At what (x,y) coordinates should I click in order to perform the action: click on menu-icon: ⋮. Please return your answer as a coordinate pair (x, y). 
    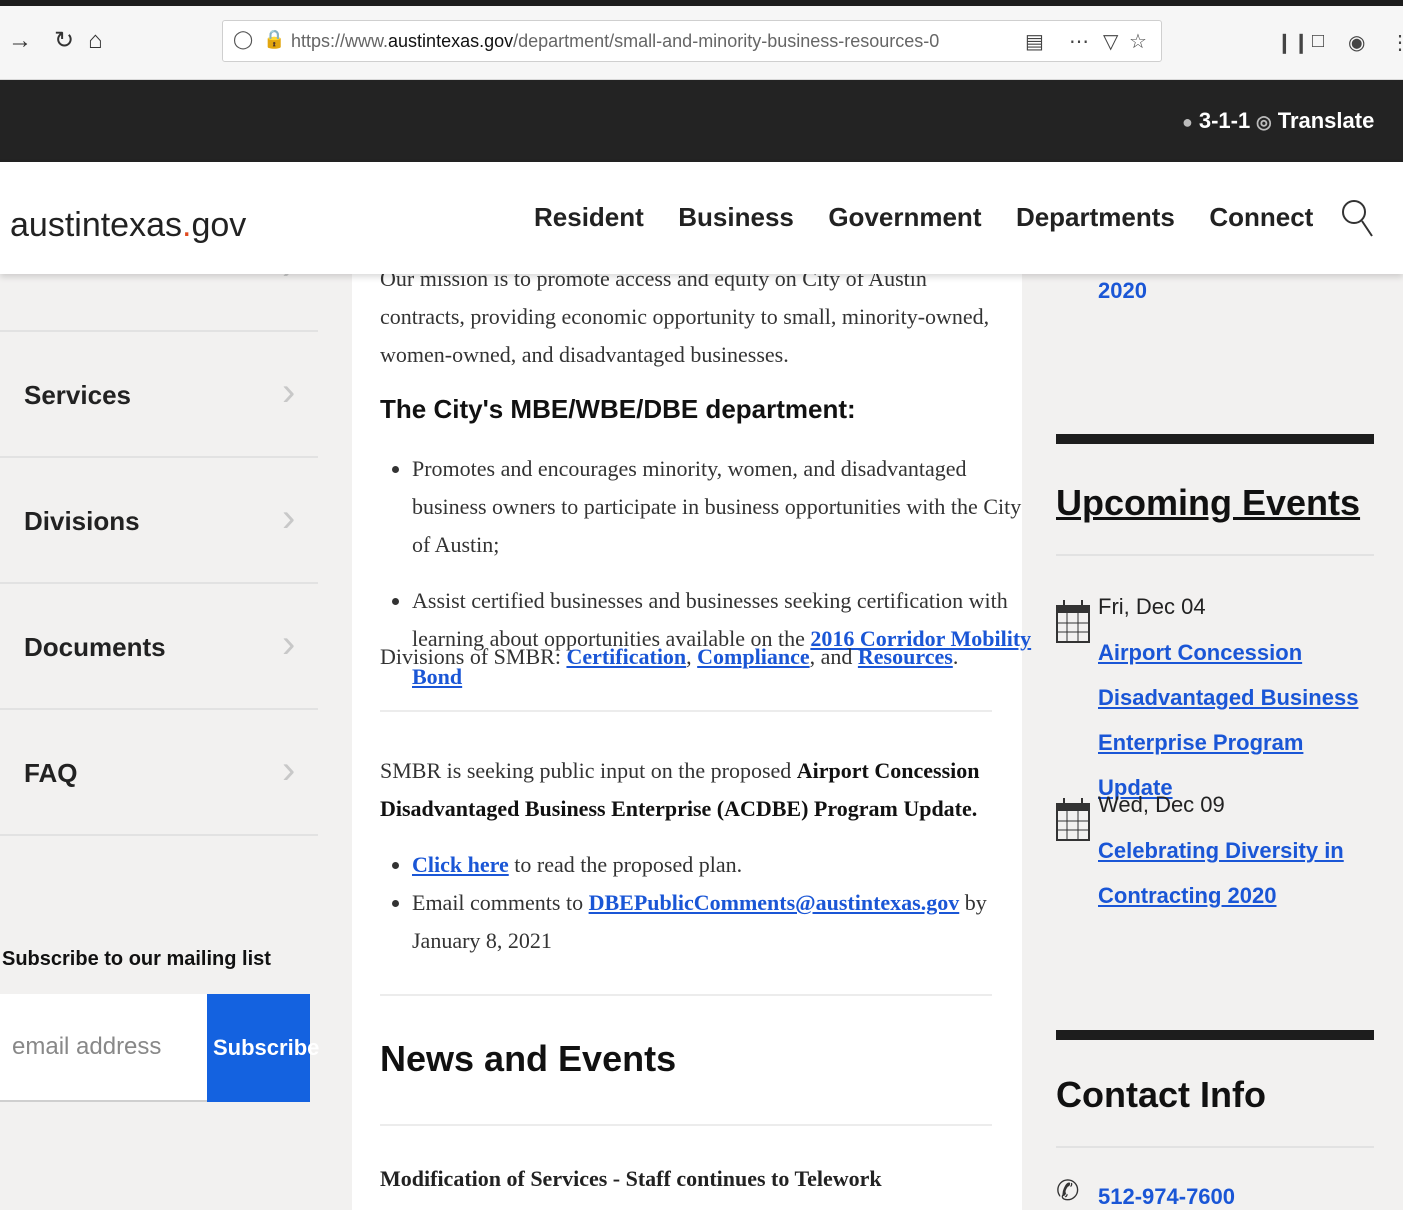
    Looking at the image, I should click on (1396, 42).